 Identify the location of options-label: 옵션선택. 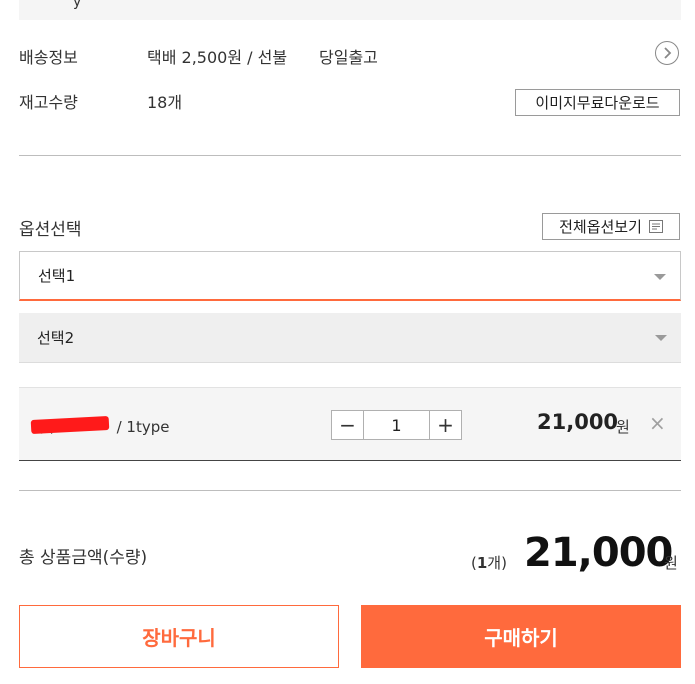
(50, 230).